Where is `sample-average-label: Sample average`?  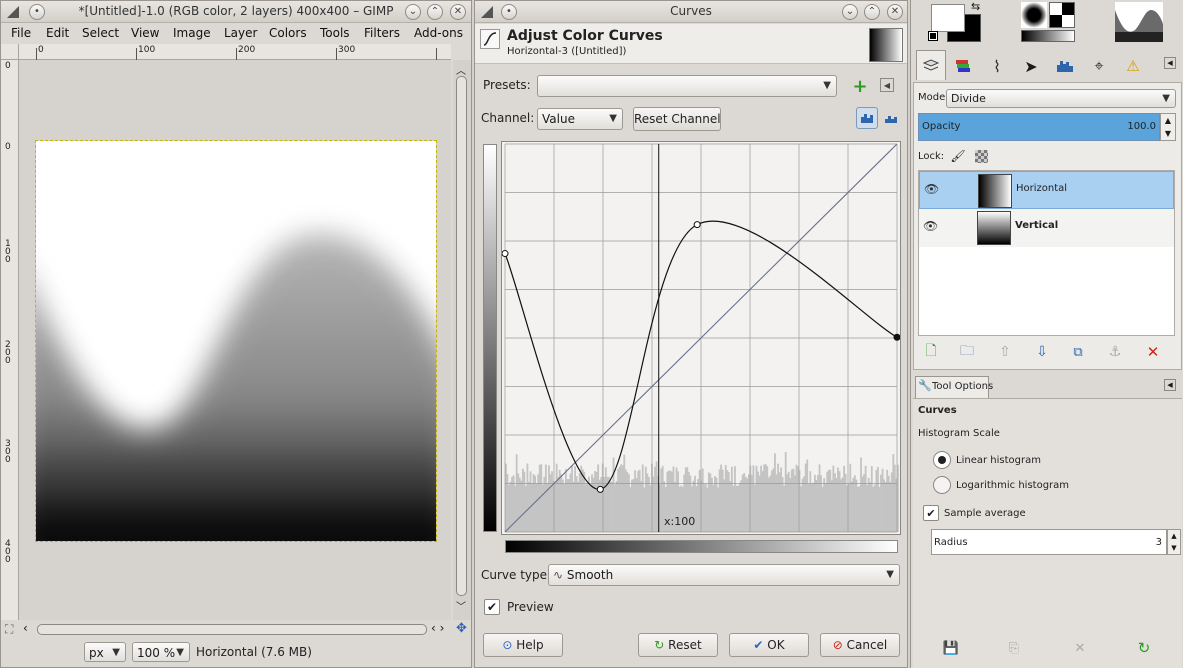
sample-average-label: Sample average is located at coordinates (985, 513).